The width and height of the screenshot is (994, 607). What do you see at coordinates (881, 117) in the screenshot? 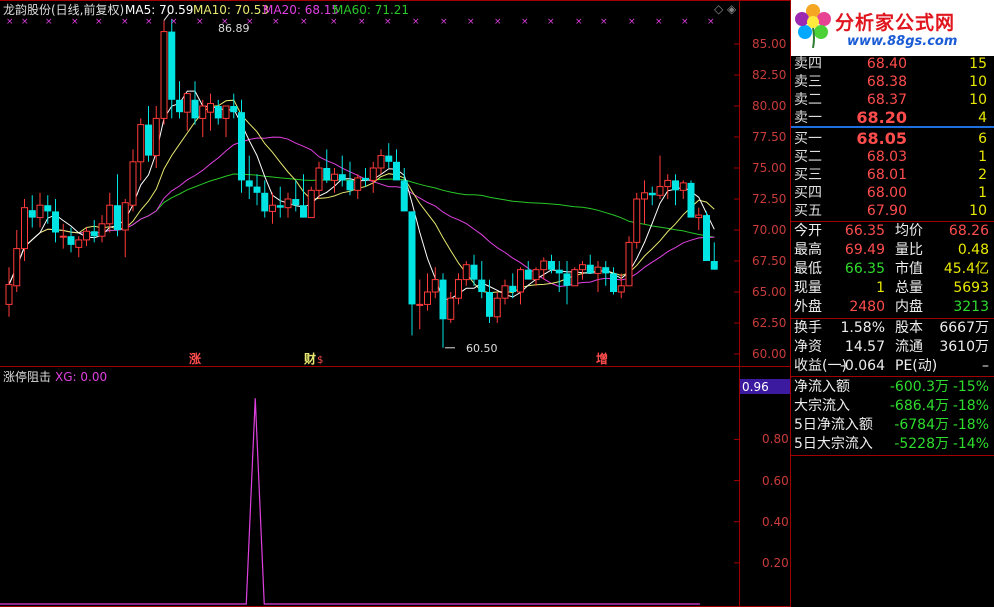
I see `order-price: 68.20` at bounding box center [881, 117].